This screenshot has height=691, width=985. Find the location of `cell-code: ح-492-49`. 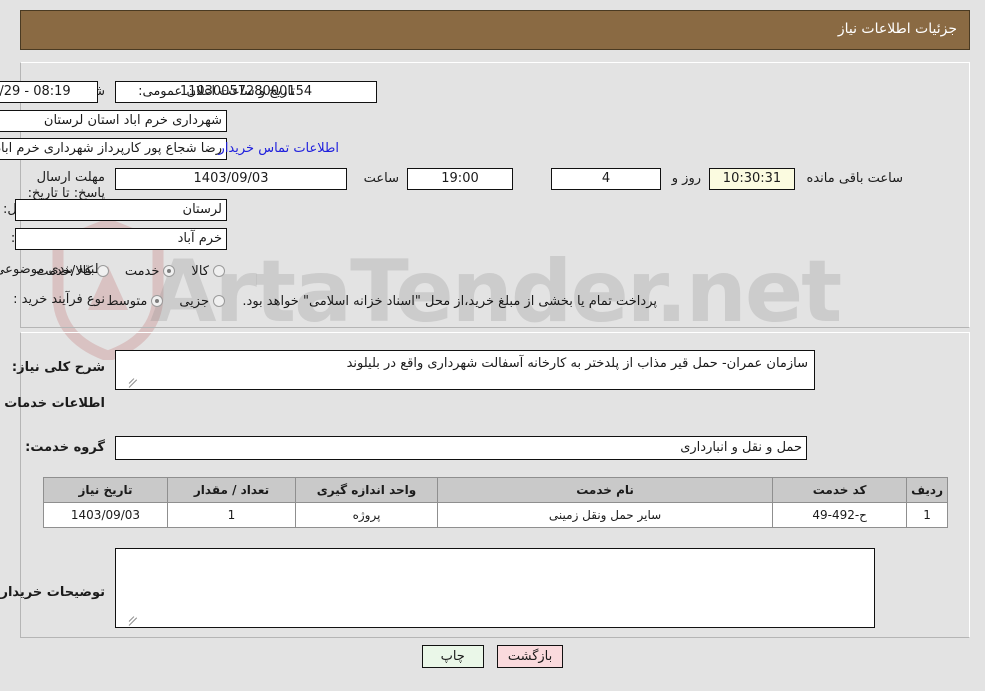

cell-code: ح-492-49 is located at coordinates (840, 515).